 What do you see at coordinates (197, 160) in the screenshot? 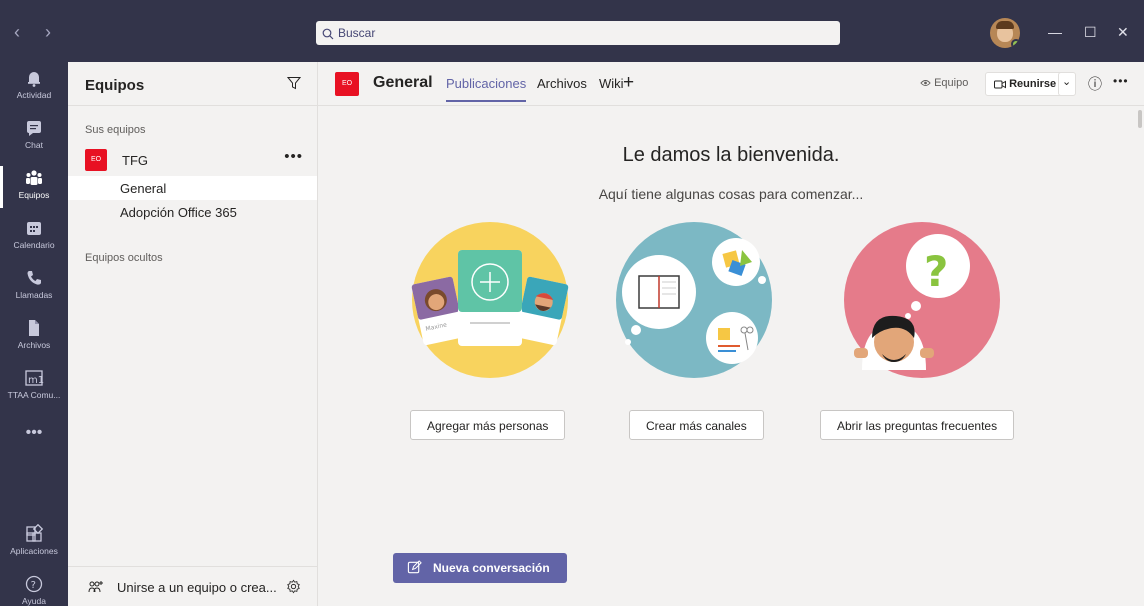
I see `team-row-tfg: EO TFG •••` at bounding box center [197, 160].